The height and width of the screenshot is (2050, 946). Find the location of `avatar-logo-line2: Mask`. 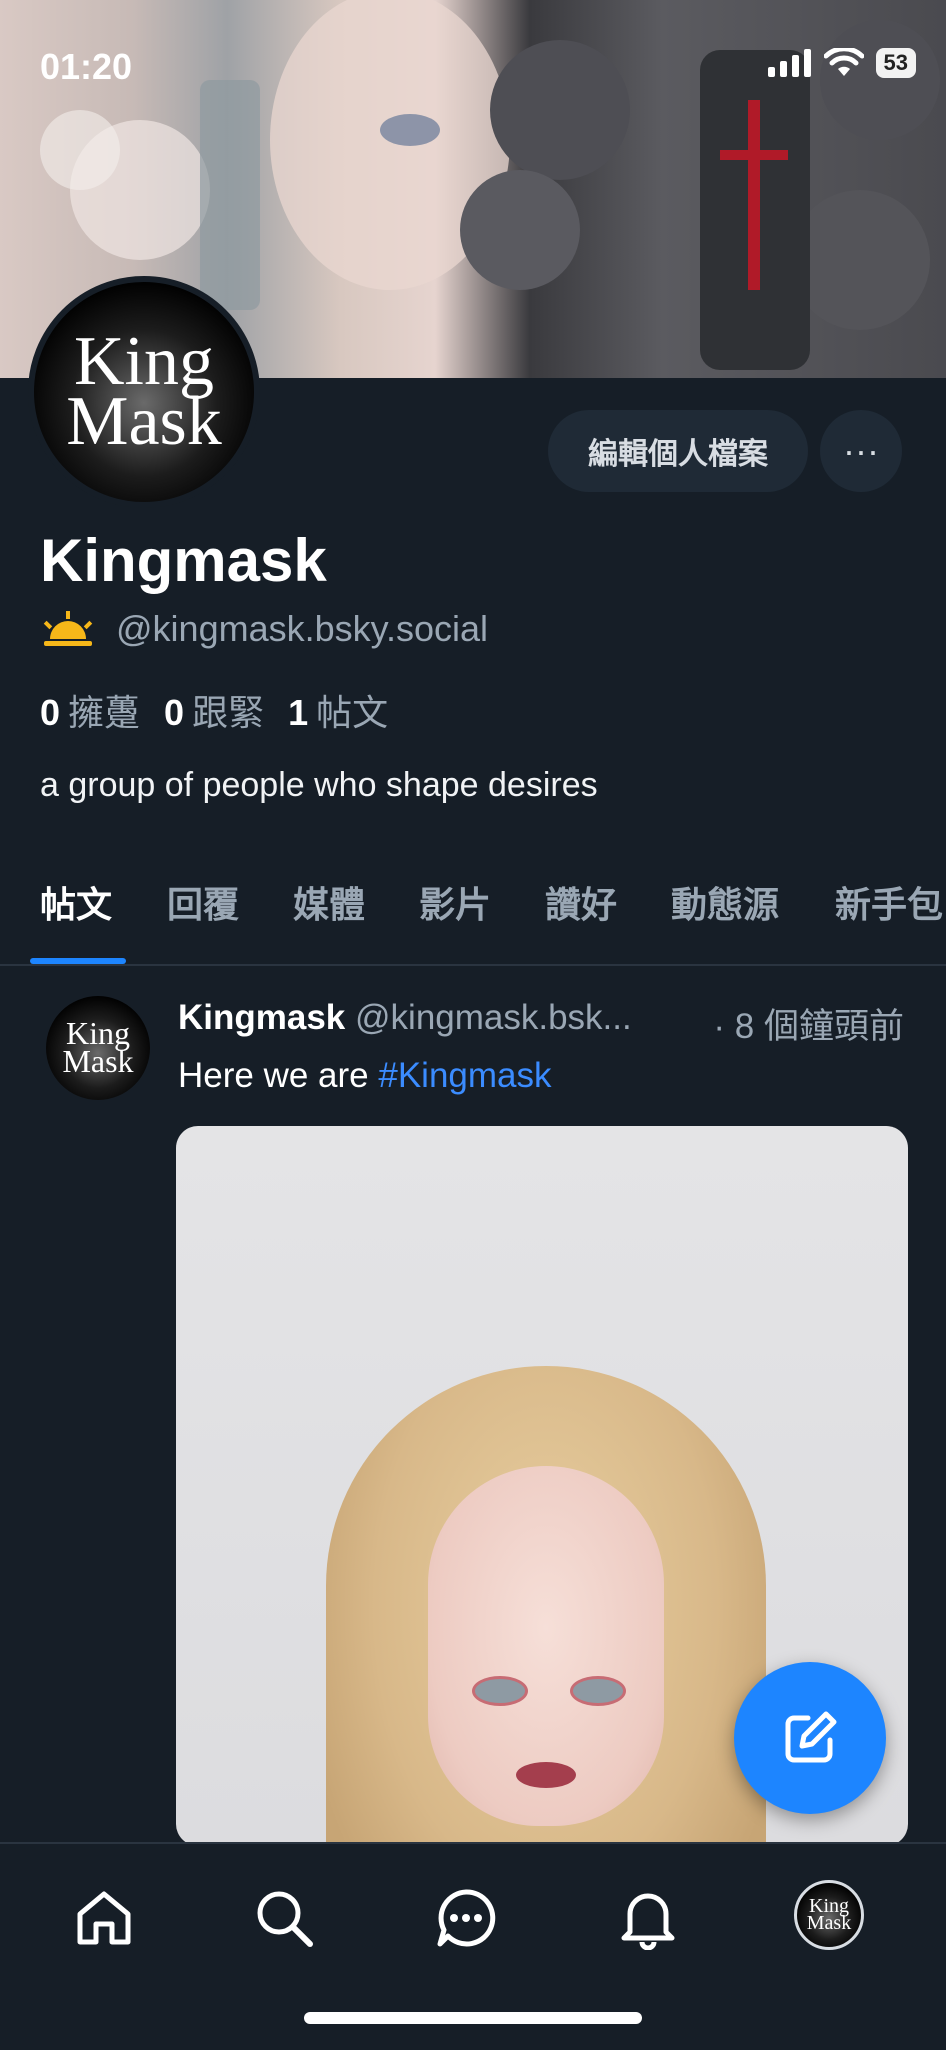

avatar-logo-line2: Mask is located at coordinates (144, 421).